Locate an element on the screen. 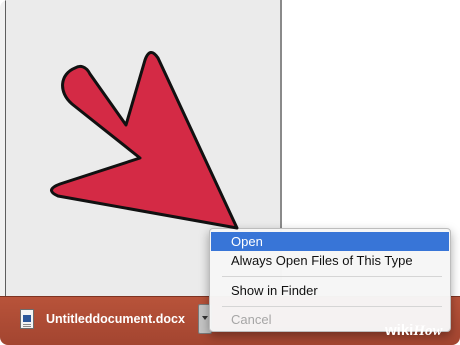 This screenshot has width=460, height=345. watermark-wiki: wiki is located at coordinates (399, 330).